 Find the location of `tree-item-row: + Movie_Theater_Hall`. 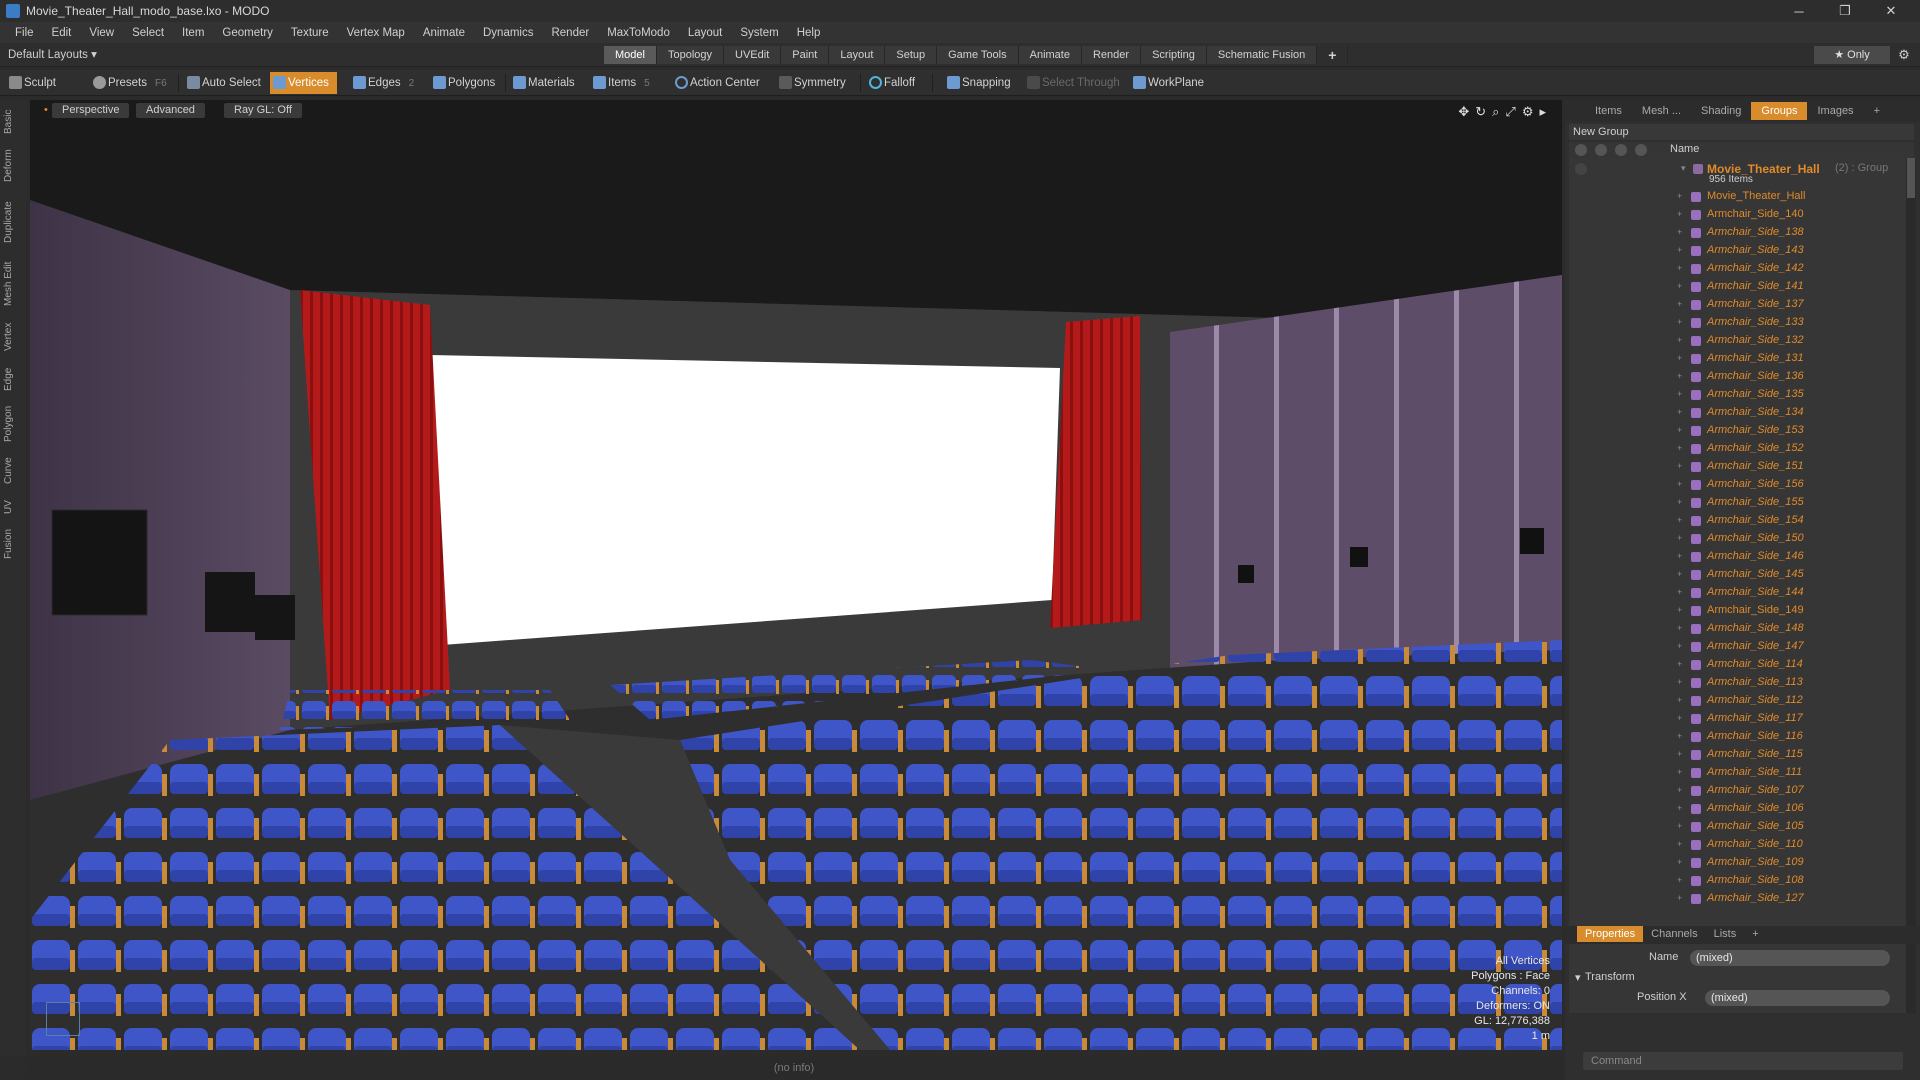

tree-item-row: + Movie_Theater_Hall is located at coordinates (1739, 197).